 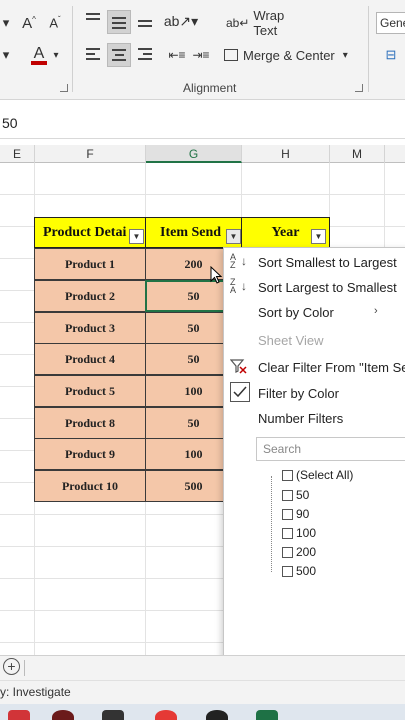 What do you see at coordinates (317, 475) in the screenshot?
I see `filter-value-select-all: (Select All)` at bounding box center [317, 475].